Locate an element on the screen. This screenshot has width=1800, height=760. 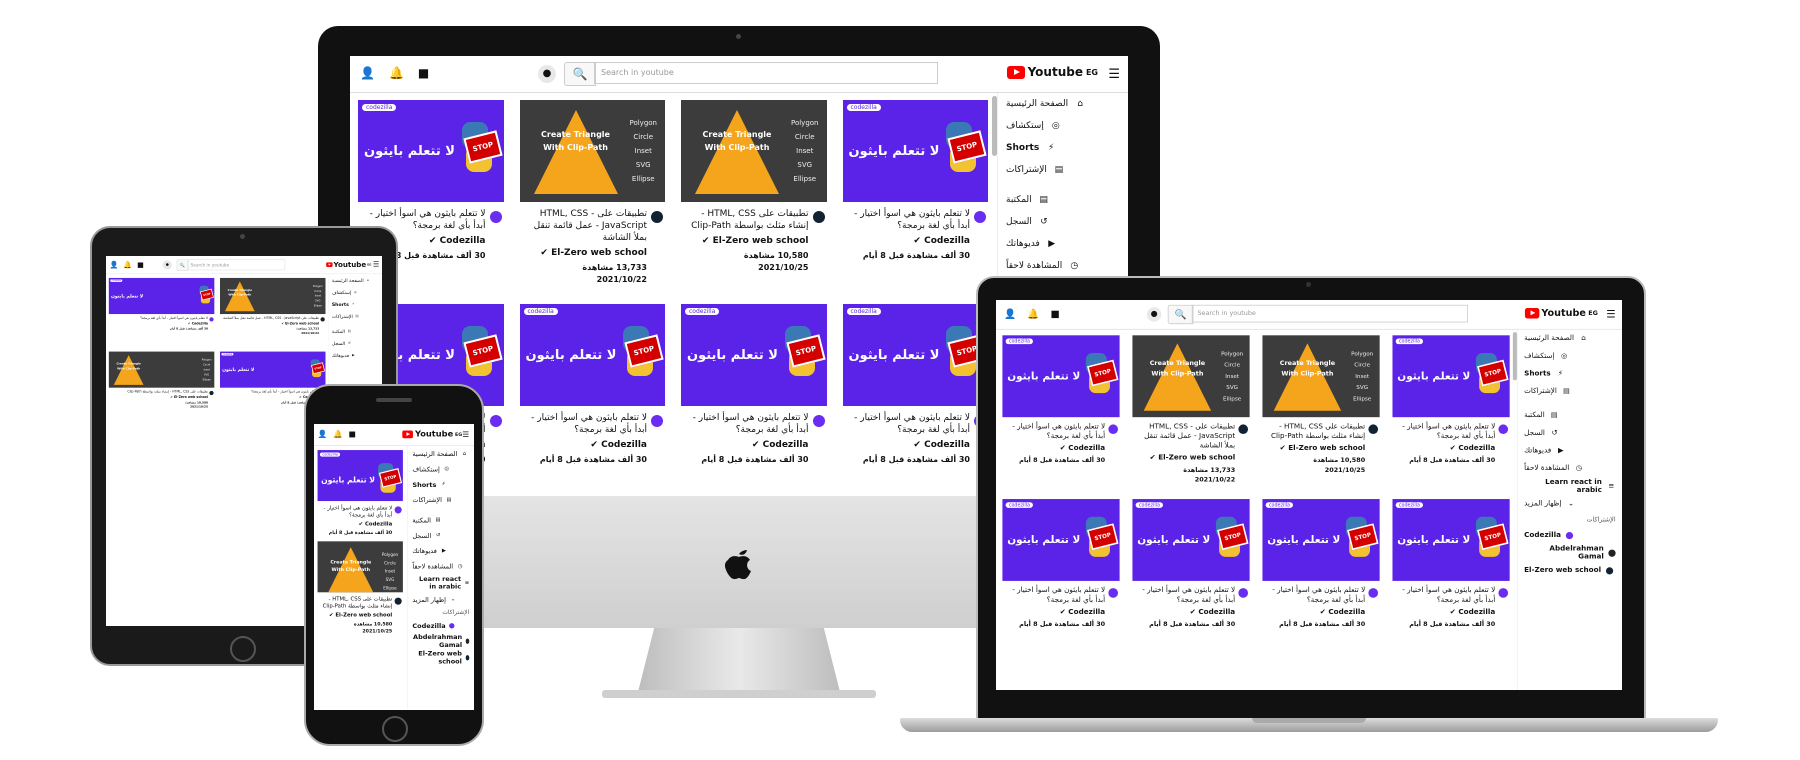
user-icon: 👤 is located at coordinates (114, 264).